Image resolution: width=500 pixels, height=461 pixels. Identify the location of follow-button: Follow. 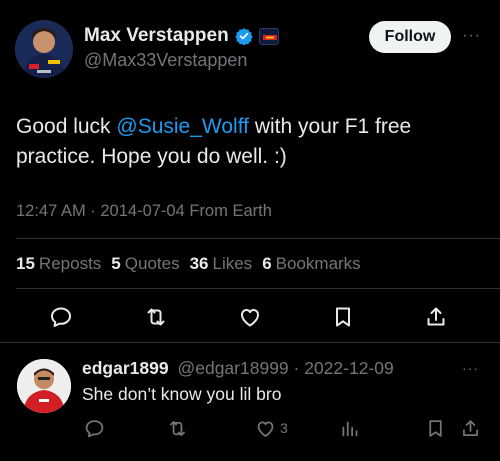
(410, 37).